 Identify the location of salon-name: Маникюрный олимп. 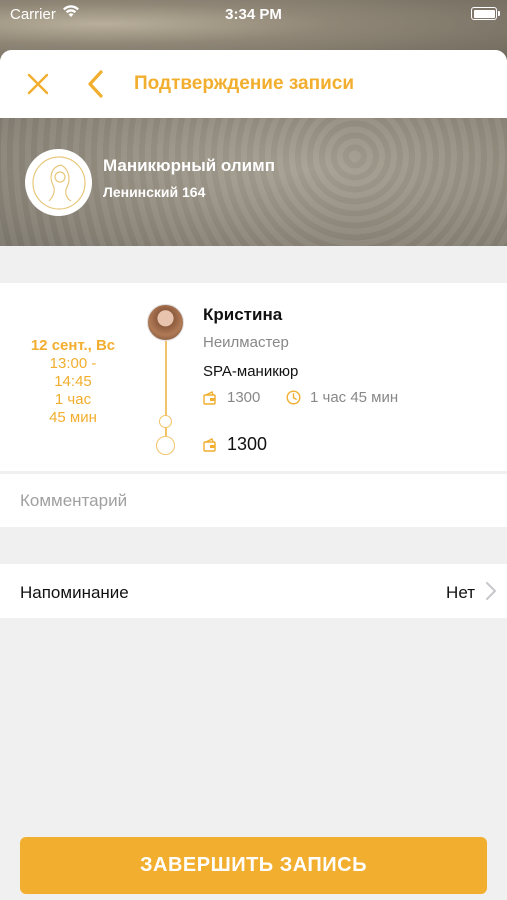
(189, 165).